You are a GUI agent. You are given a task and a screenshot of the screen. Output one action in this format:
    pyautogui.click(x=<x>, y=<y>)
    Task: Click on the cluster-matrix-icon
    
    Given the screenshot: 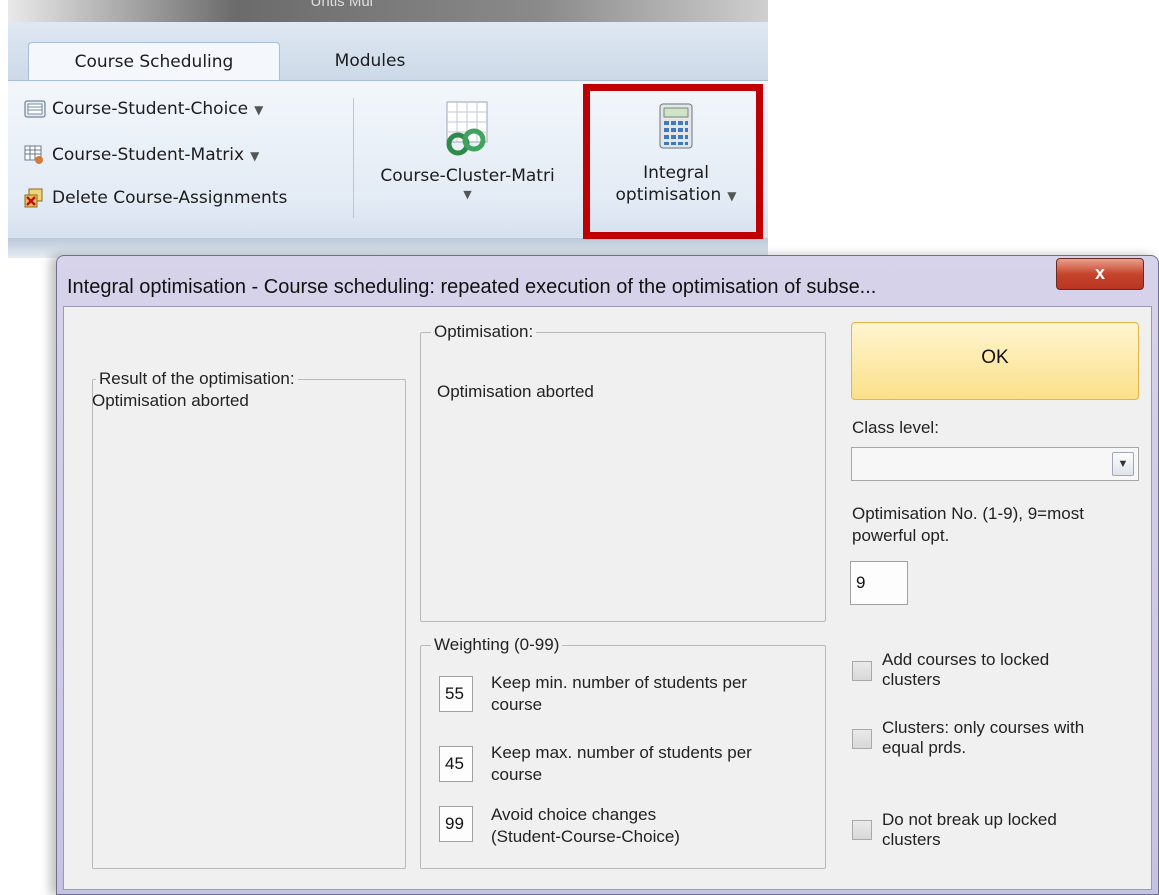 What is the action you would take?
    pyautogui.click(x=468, y=129)
    